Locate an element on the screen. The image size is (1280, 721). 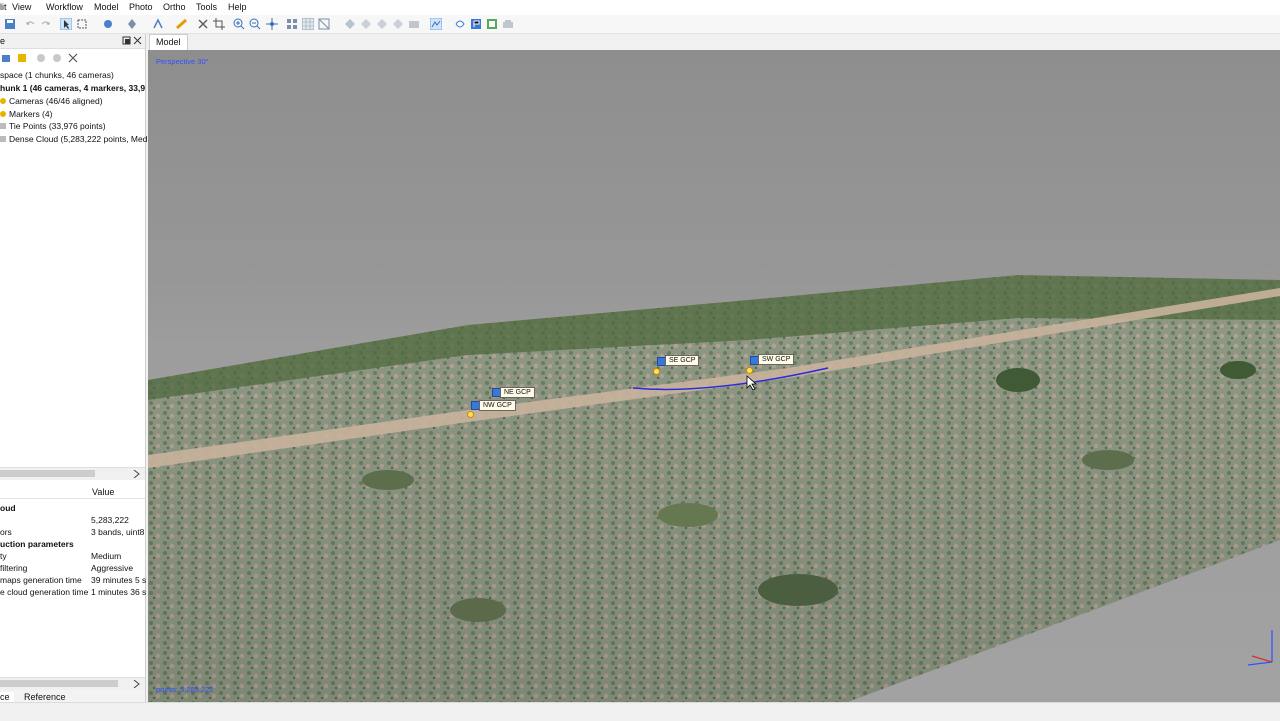
tree-markers: Markers (4) is located at coordinates (26, 114).